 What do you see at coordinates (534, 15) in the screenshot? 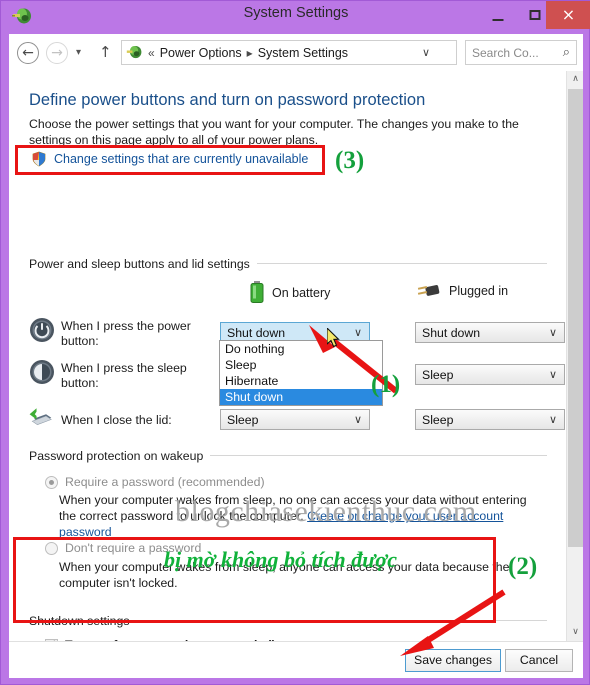
I see `maximize-icon` at bounding box center [534, 15].